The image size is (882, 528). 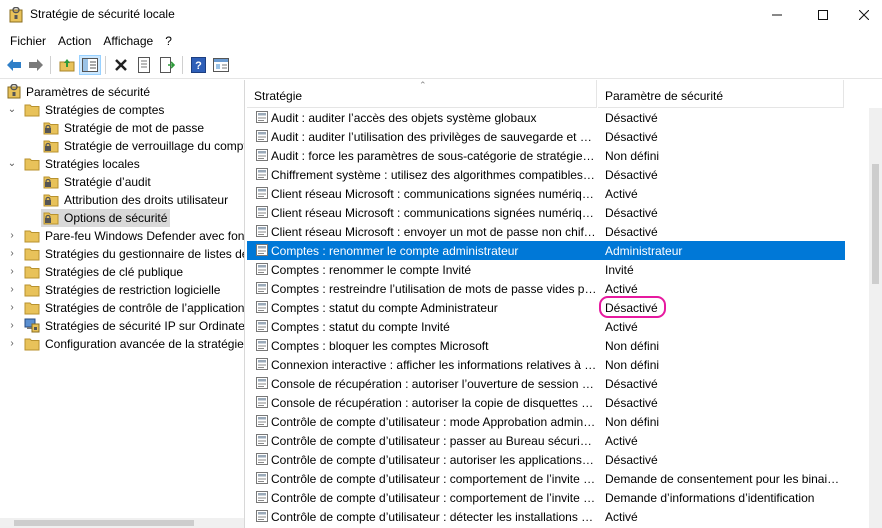 I want to click on properties-icon, so click(x=144, y=65).